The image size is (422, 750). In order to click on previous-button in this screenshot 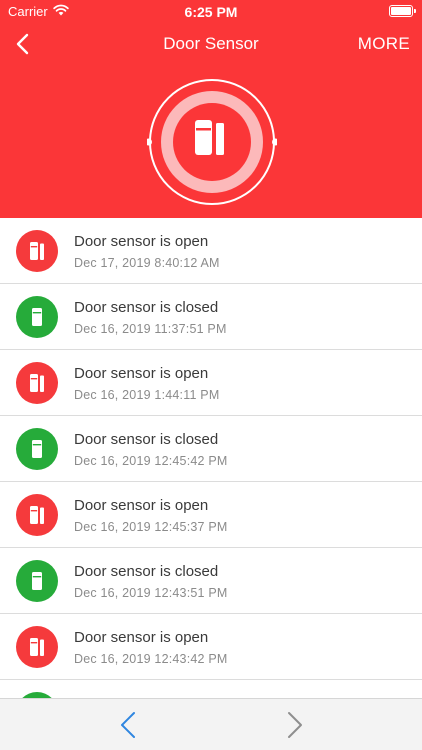, I will do `click(129, 725)`.